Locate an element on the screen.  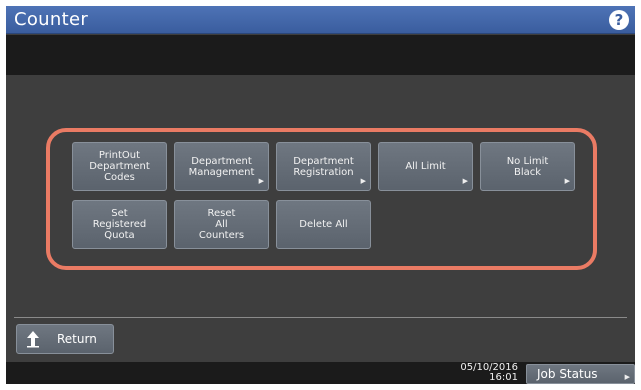
all-limit-button: All Limit ▶ is located at coordinates (425, 166).